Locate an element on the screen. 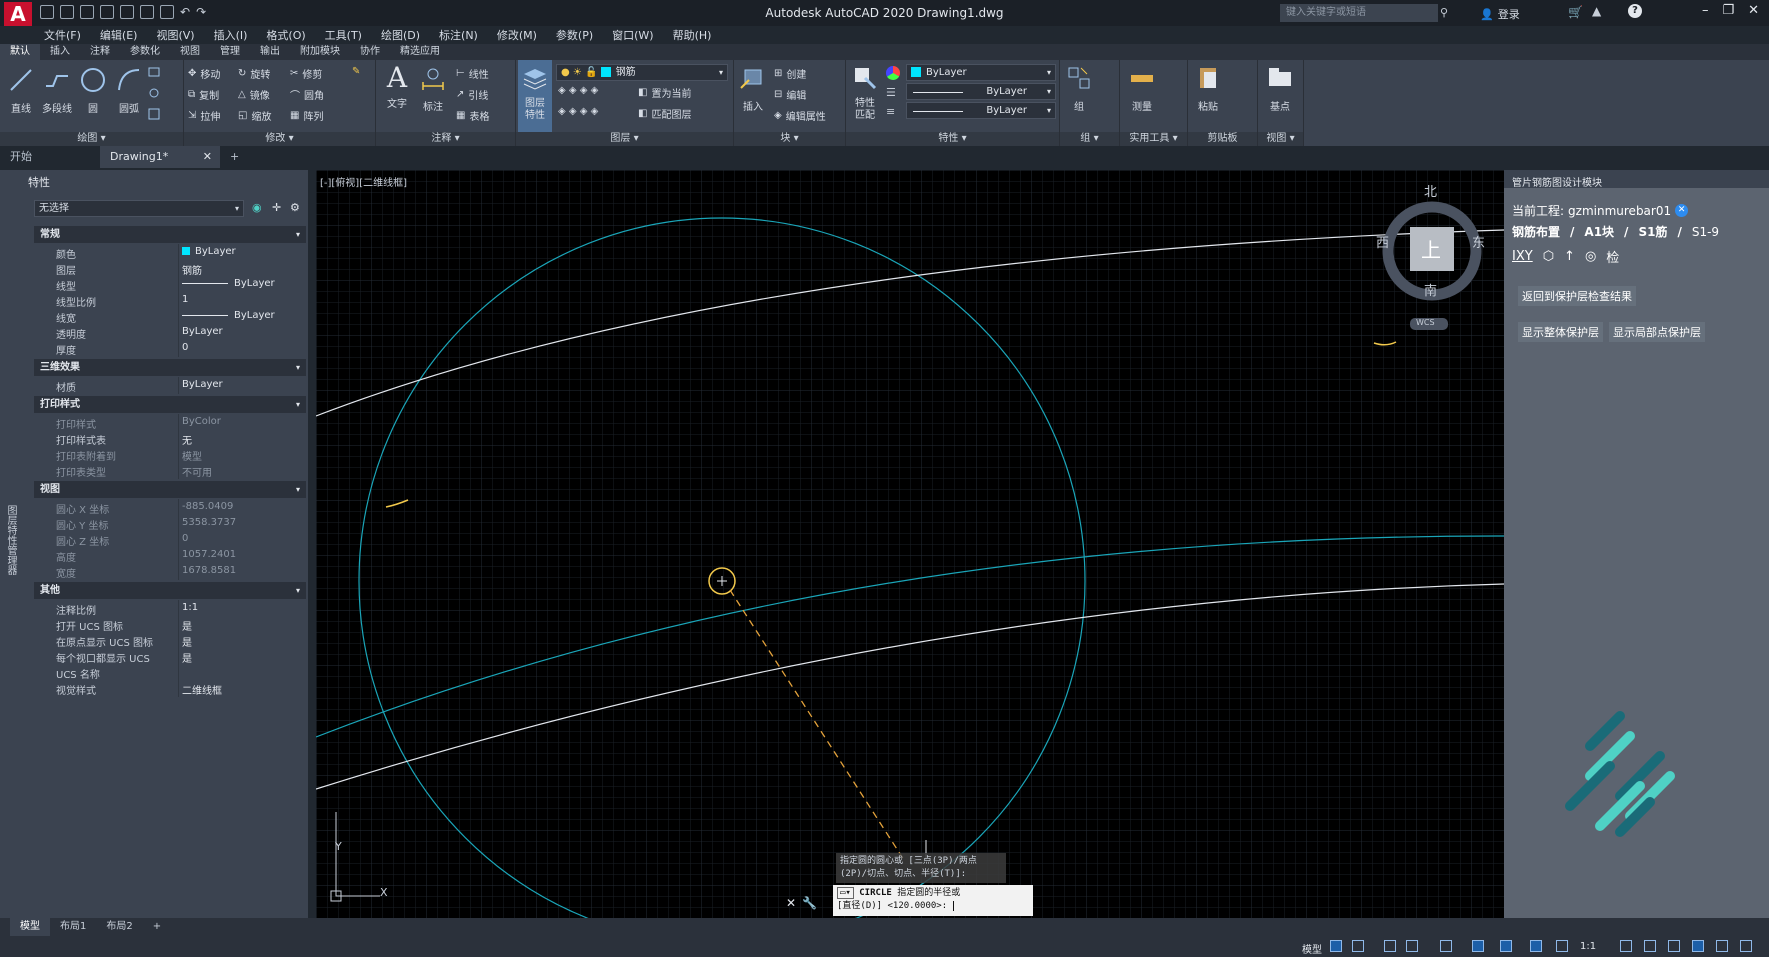 The height and width of the screenshot is (957, 1769). region-tool is located at coordinates (154, 114).